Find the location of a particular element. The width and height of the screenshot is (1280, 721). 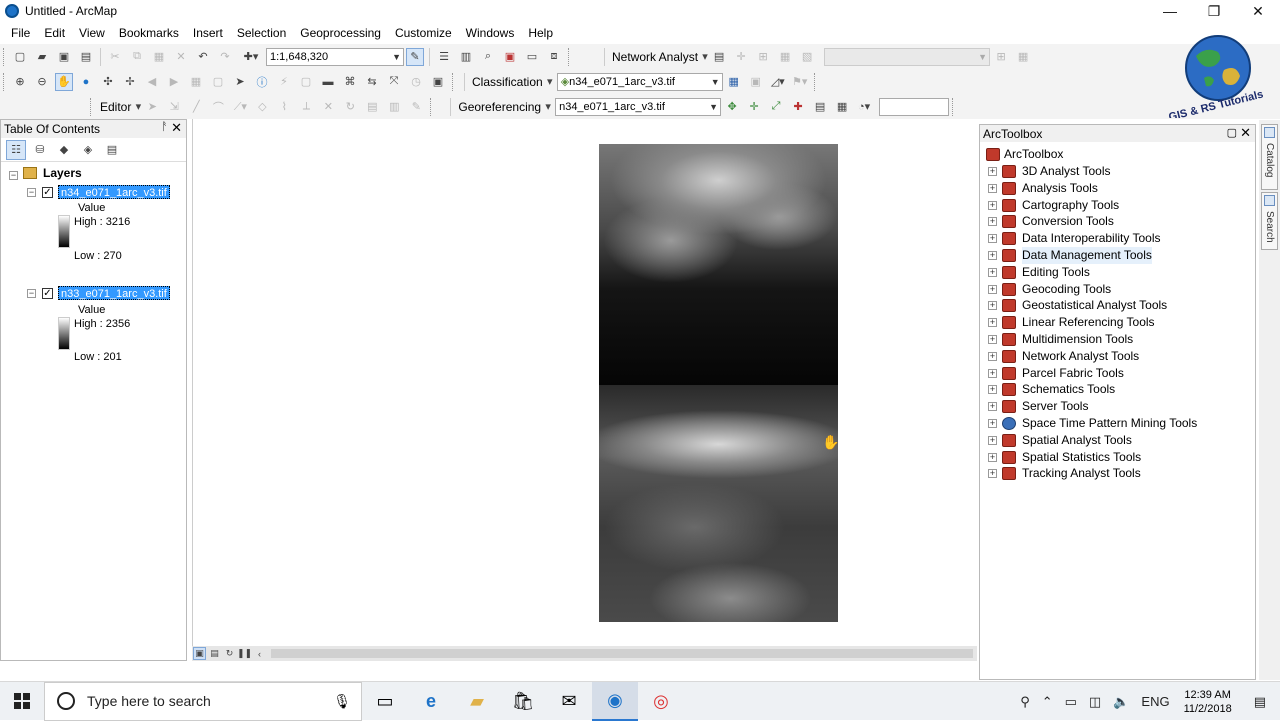

identify-icon: ⓘ is located at coordinates (262, 82).